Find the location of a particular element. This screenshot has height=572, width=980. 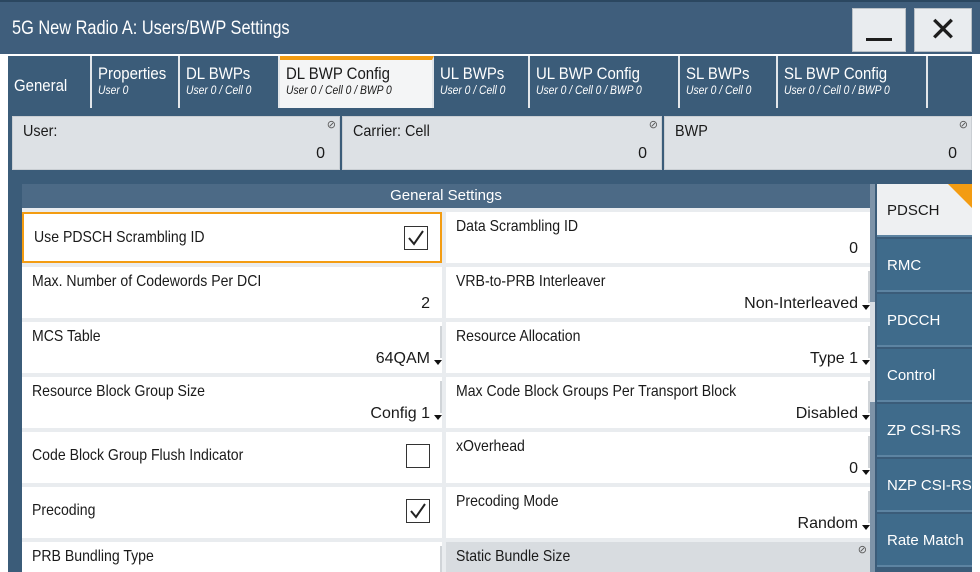

field-label: Code Block Group Flush Indicator is located at coordinates (138, 455).